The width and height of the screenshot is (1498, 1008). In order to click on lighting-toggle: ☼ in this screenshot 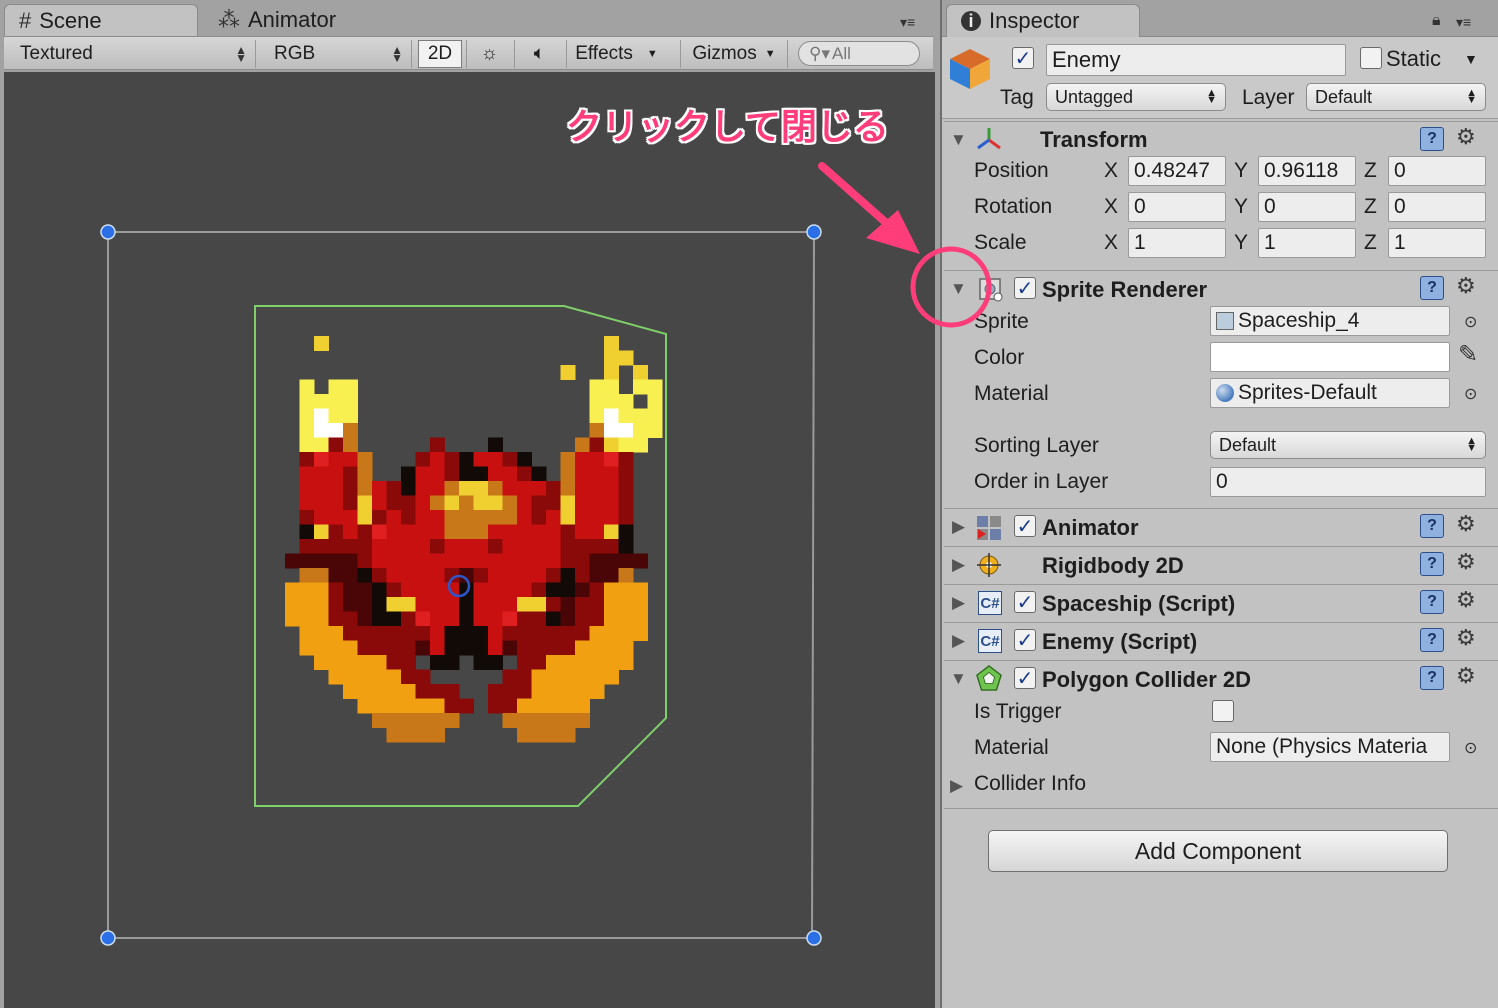, I will do `click(489, 54)`.